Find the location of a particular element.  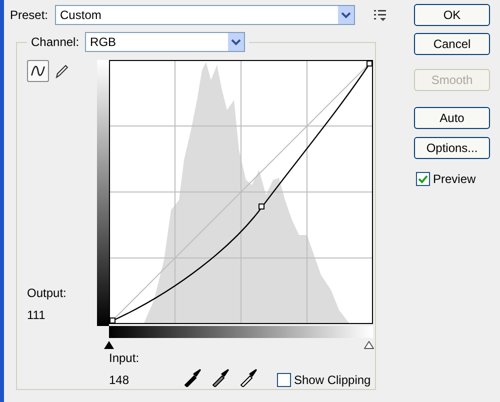

channel-dropdown: RGB is located at coordinates (165, 42).